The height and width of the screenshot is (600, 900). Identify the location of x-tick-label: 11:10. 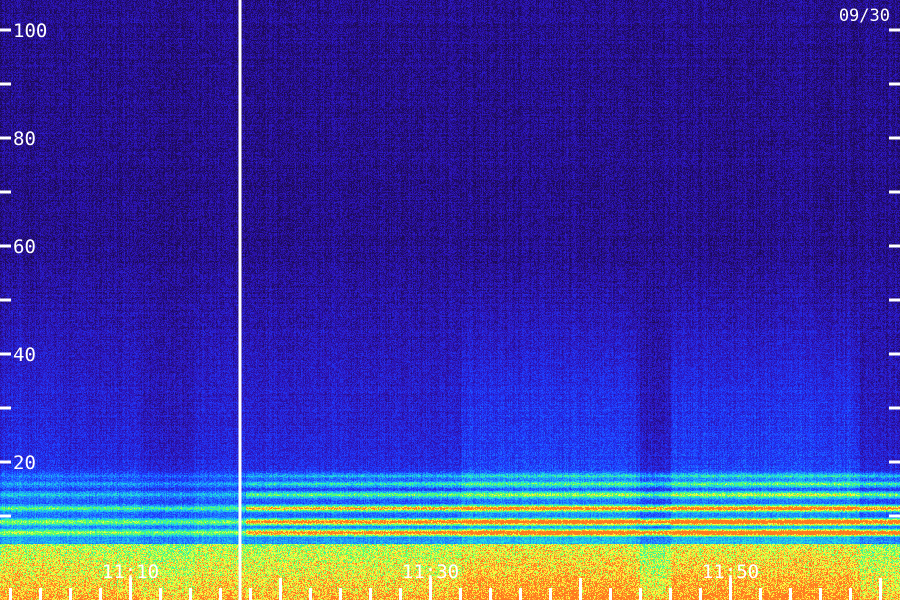
(130, 572).